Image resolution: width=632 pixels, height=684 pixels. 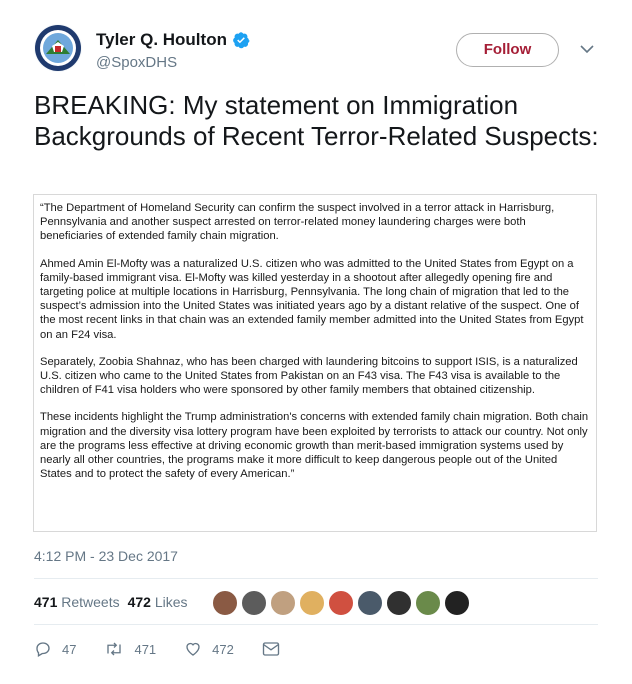 I want to click on verified-badge-icon, so click(x=241, y=40).